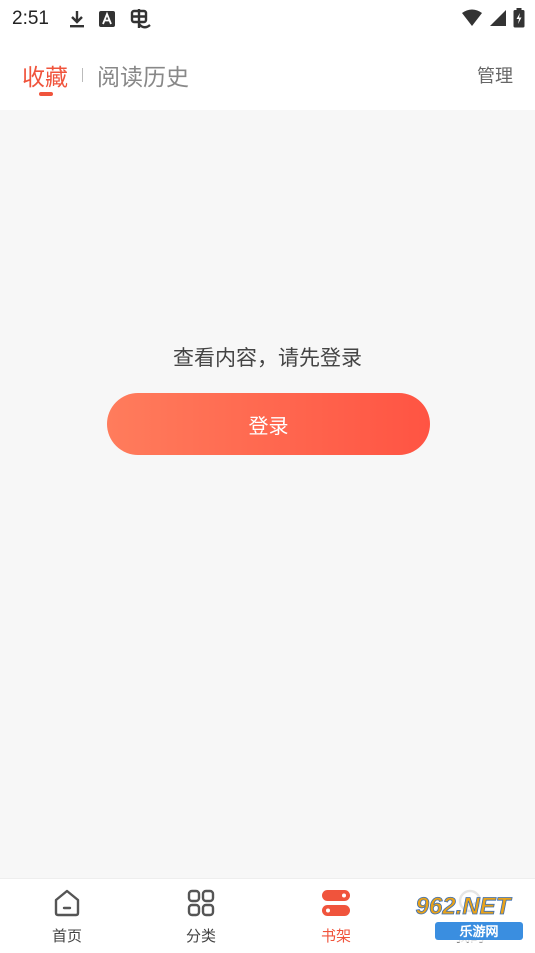 Image resolution: width=535 pixels, height=953 pixels. I want to click on tab-reading-history: 阅读历史, so click(143, 75).